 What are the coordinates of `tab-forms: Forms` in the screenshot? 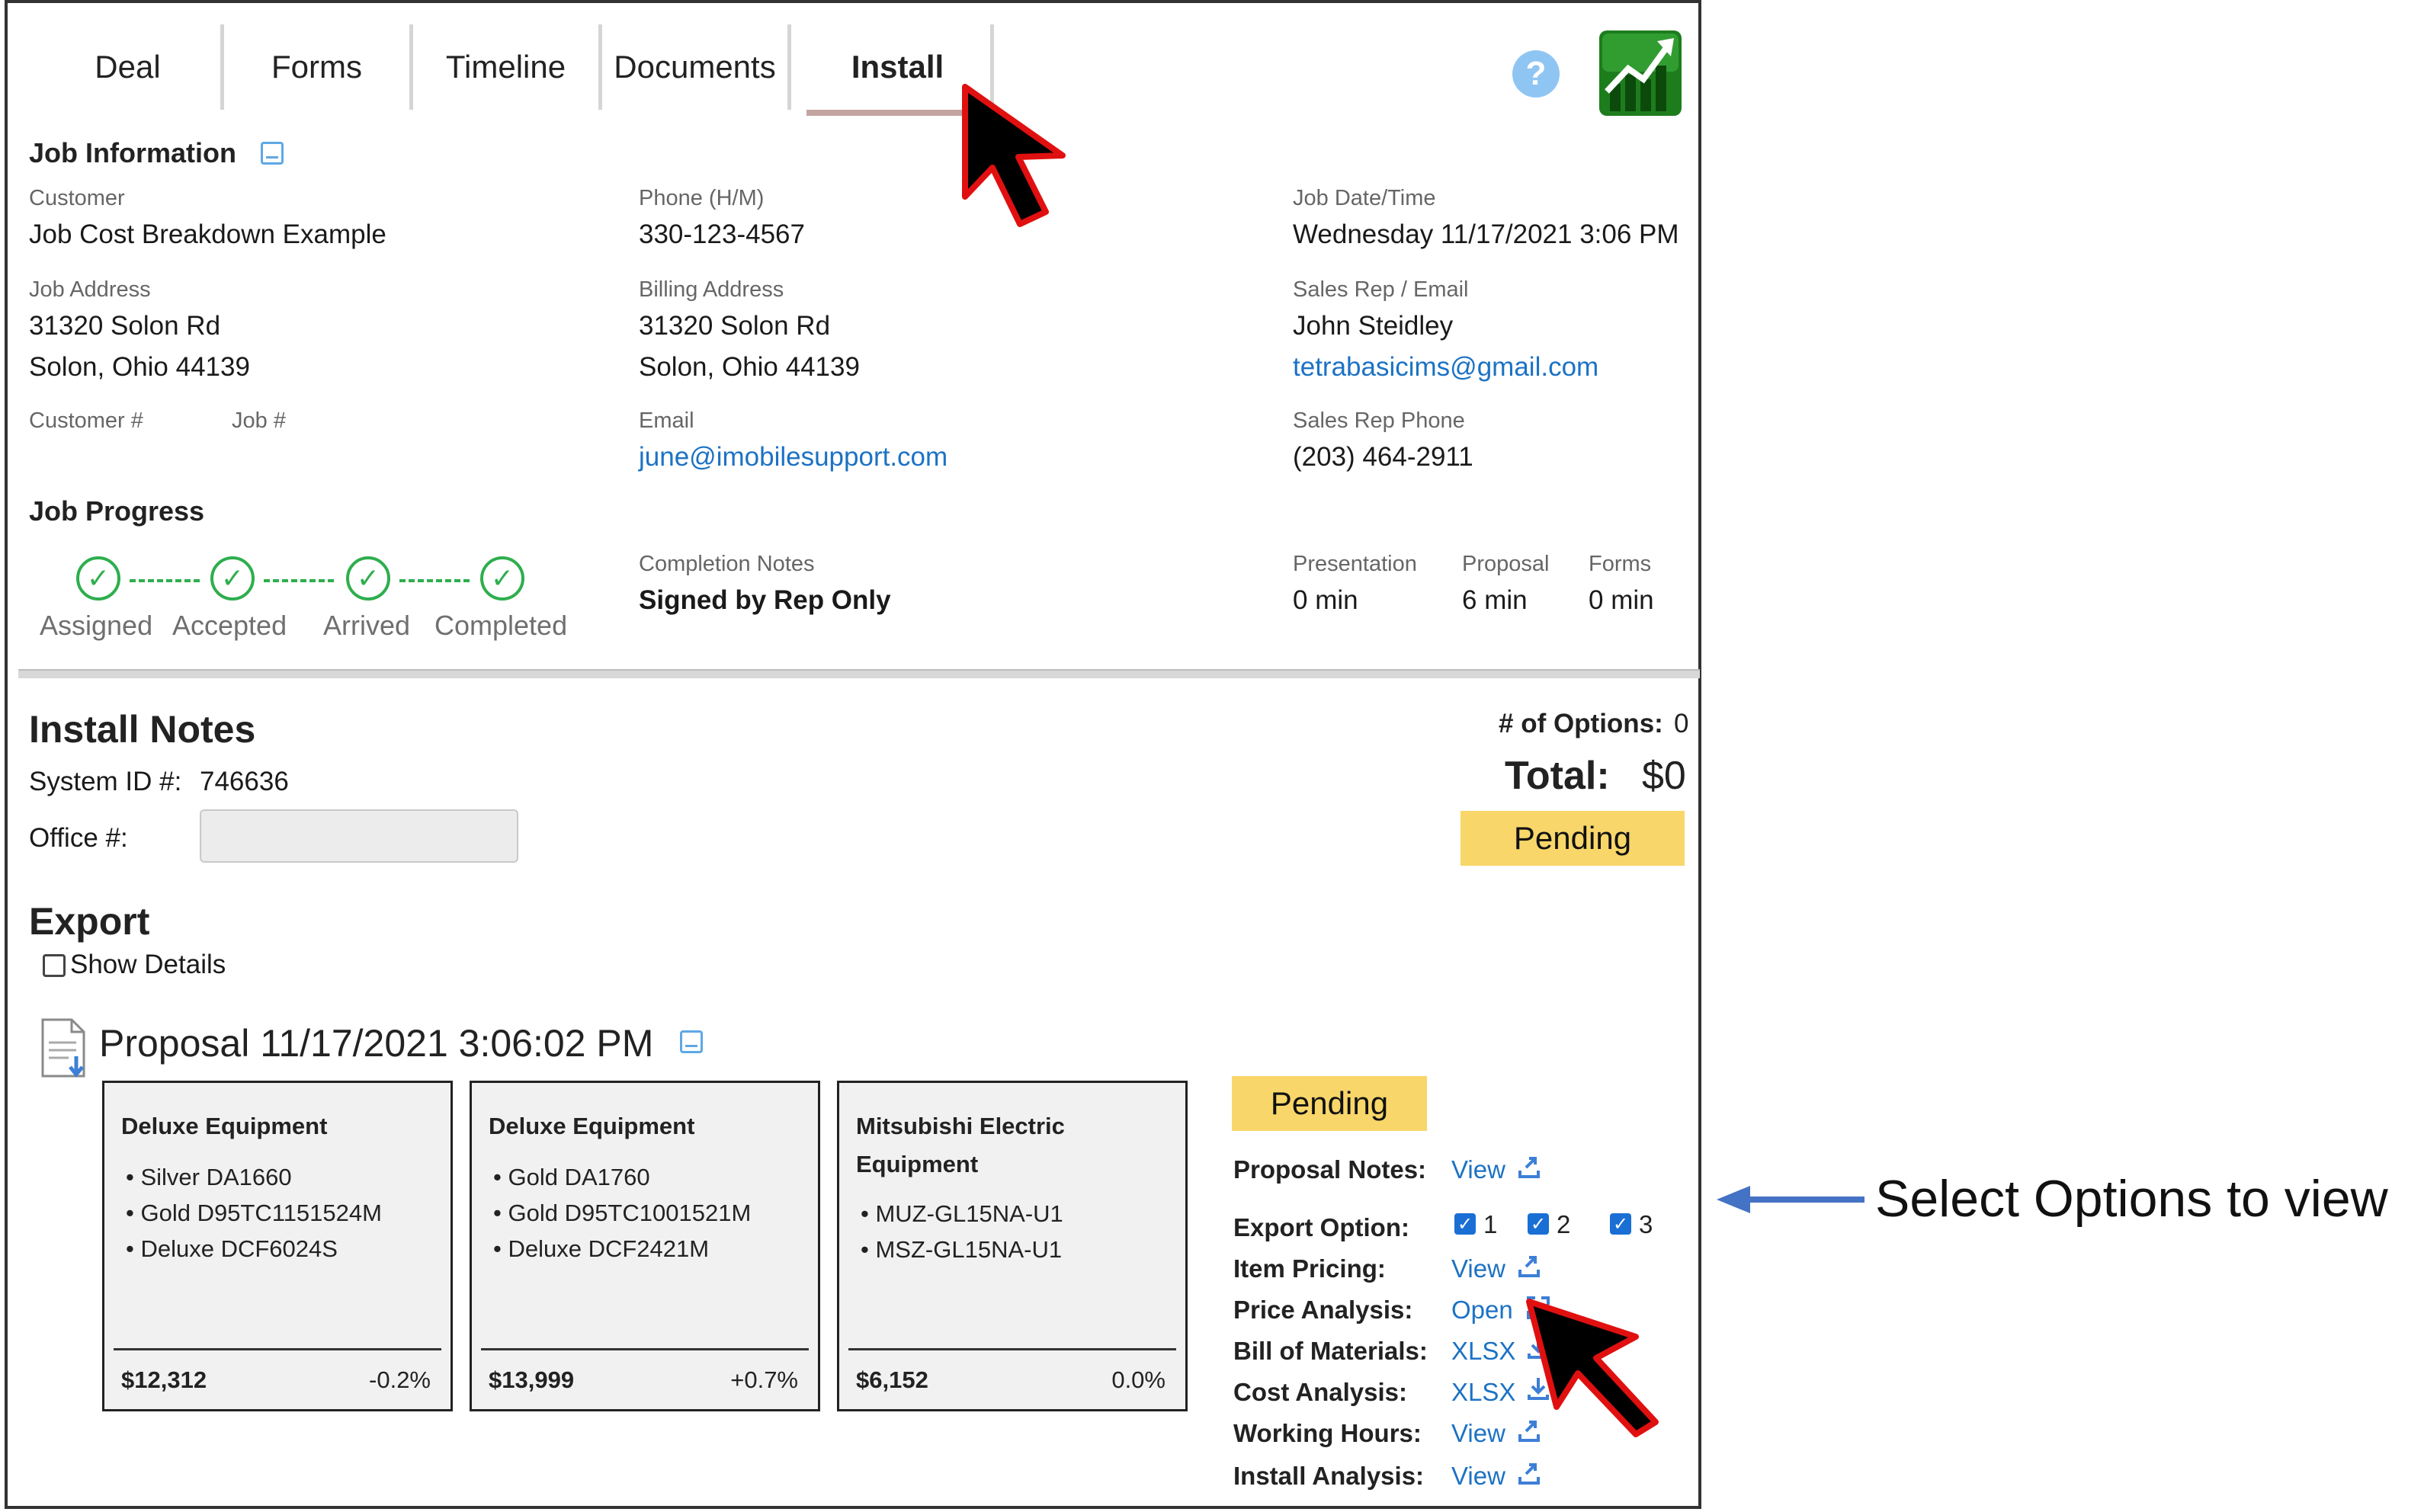 It's located at (319, 67).